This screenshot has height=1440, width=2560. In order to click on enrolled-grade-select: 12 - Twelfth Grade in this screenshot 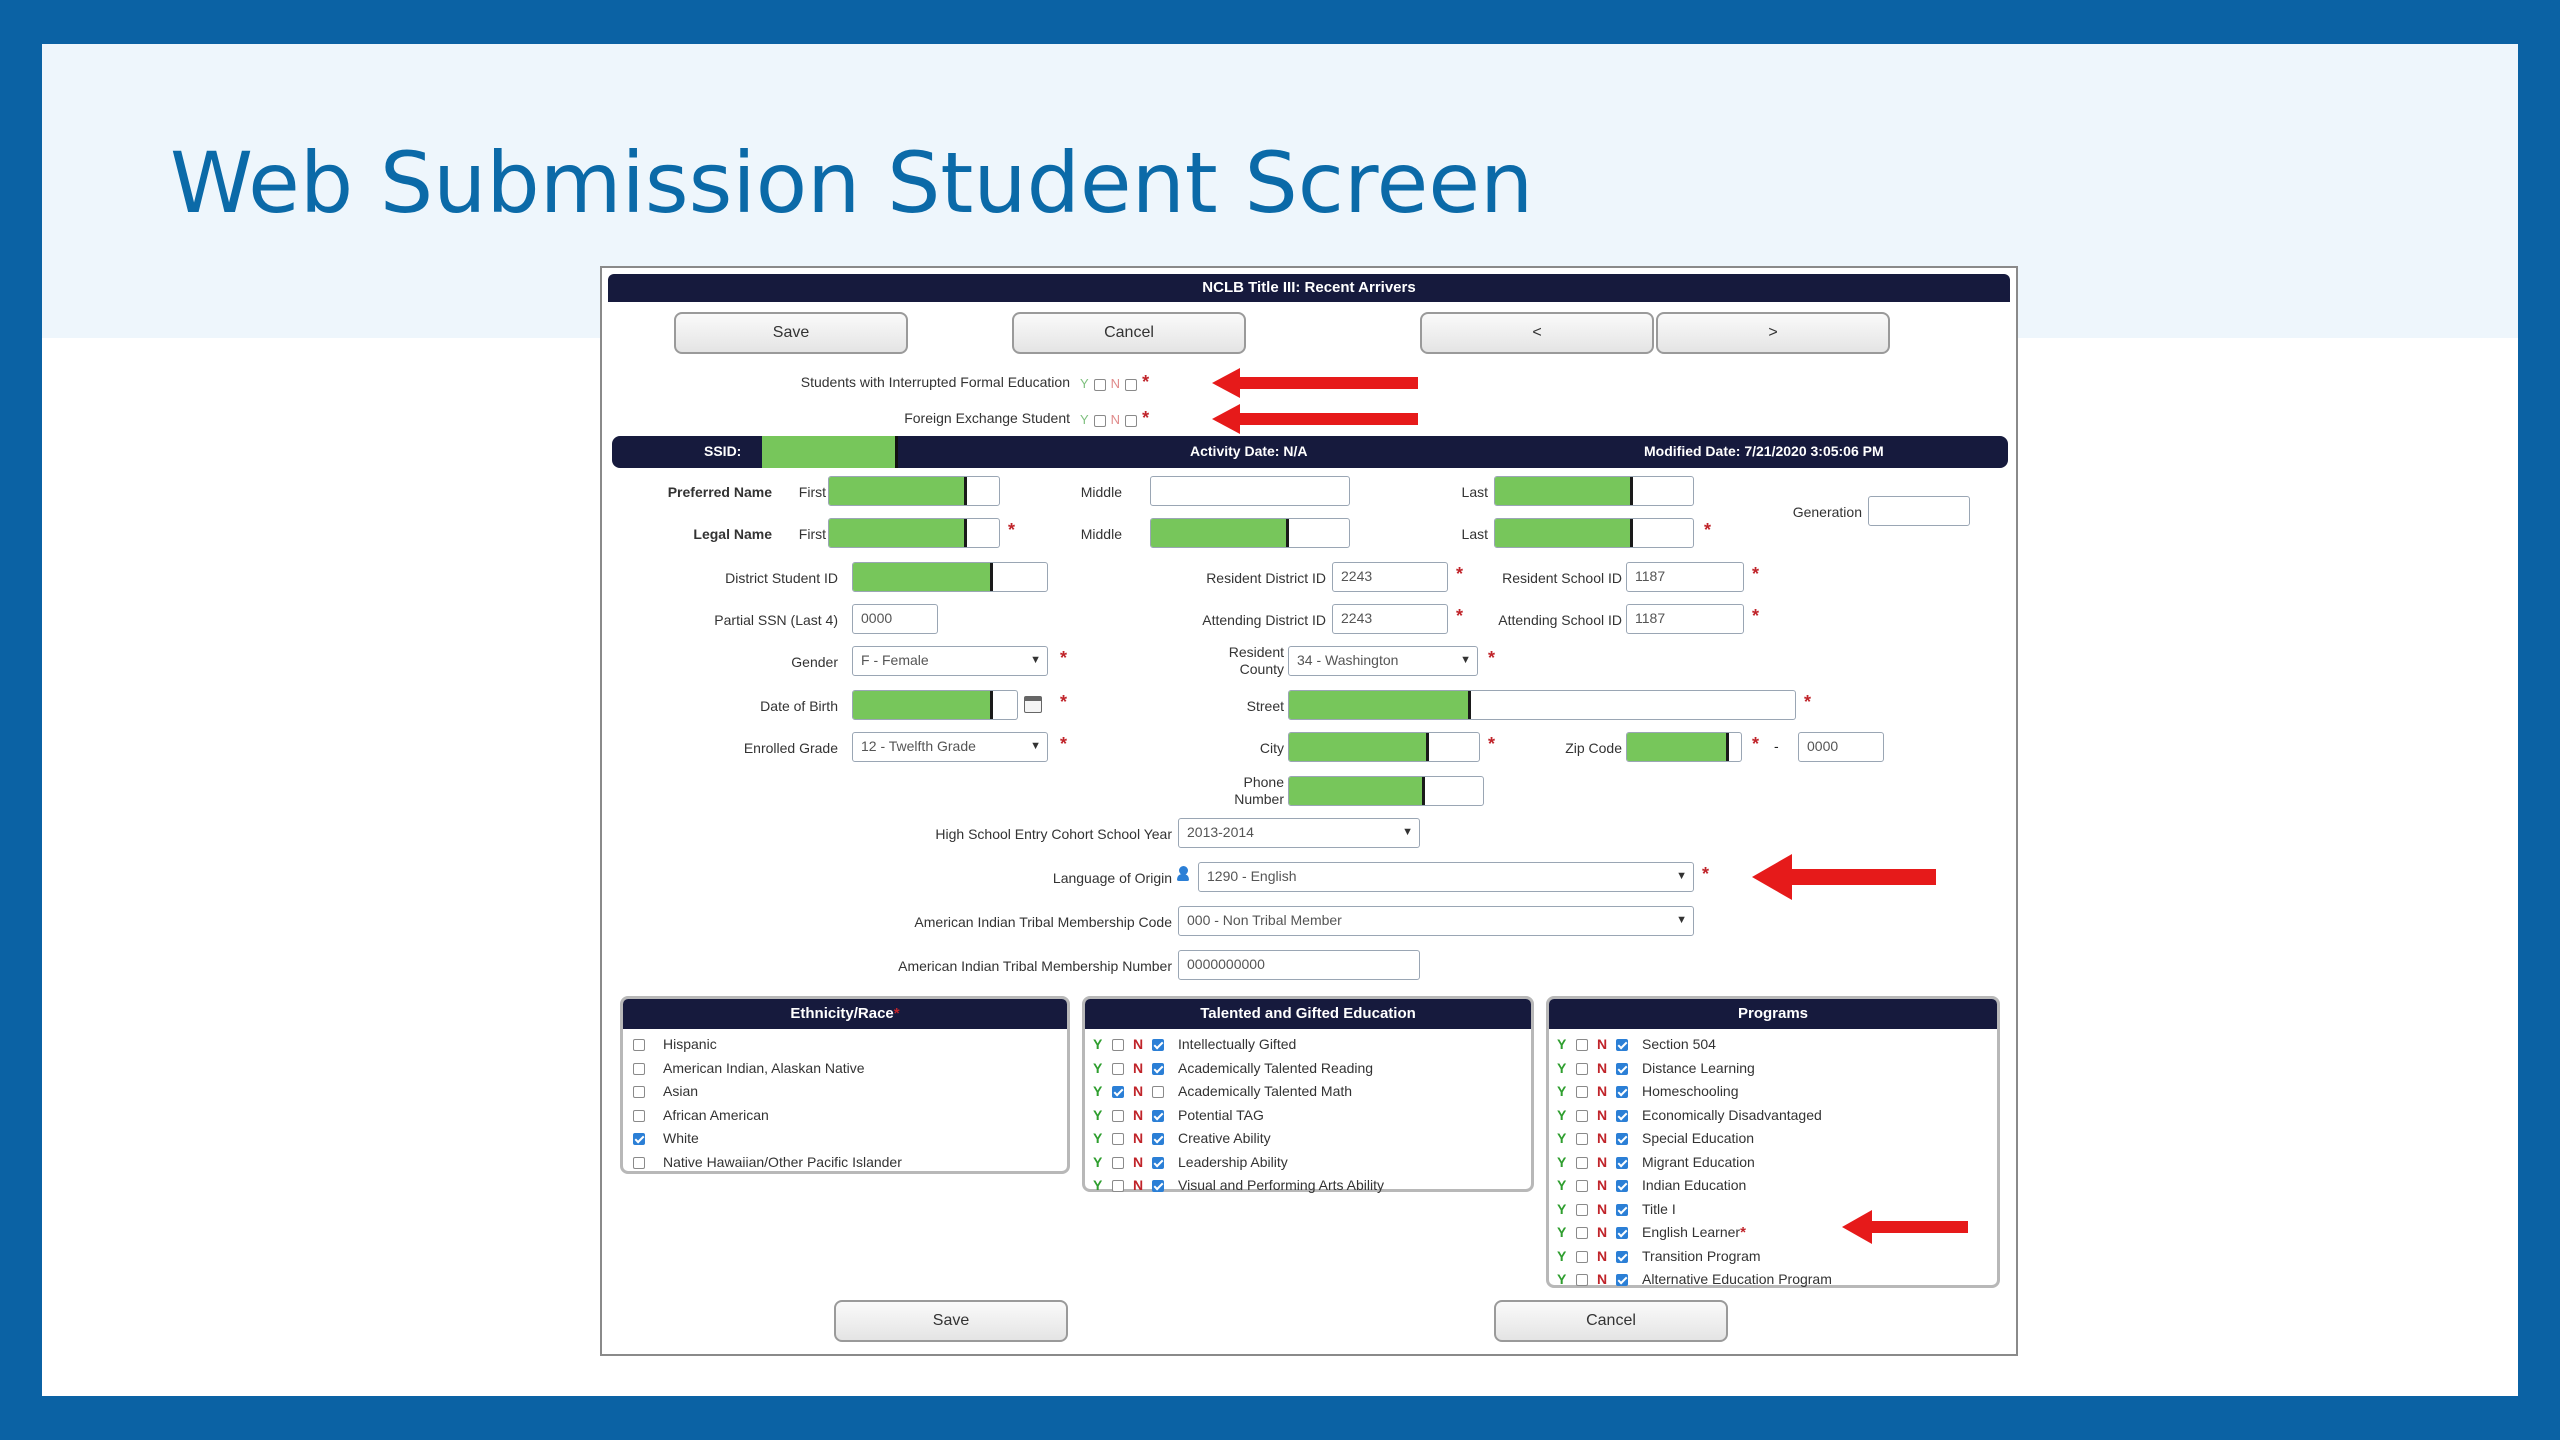, I will do `click(950, 747)`.